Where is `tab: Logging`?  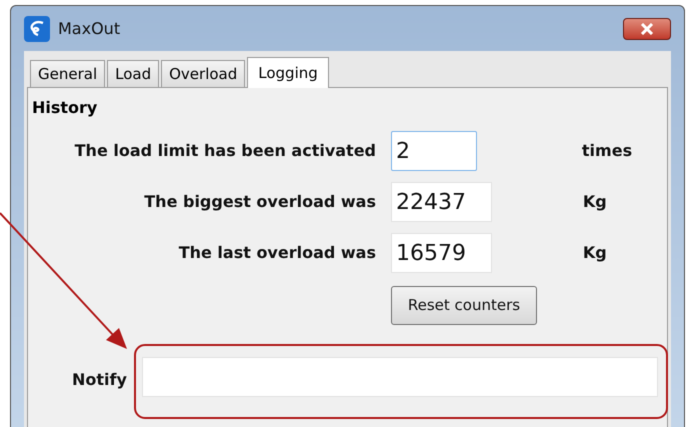 tab: Logging is located at coordinates (288, 72).